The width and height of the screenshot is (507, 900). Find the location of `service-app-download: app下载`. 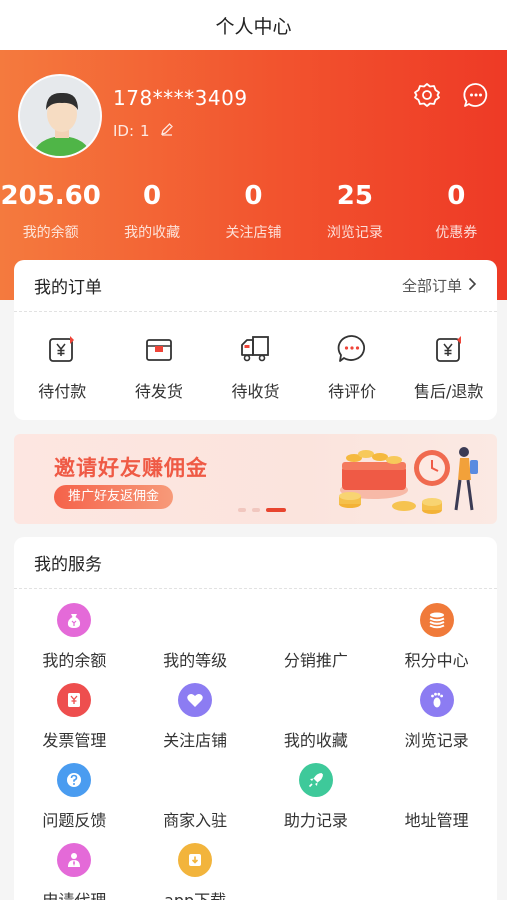

service-app-download: app下载 is located at coordinates (195, 871).